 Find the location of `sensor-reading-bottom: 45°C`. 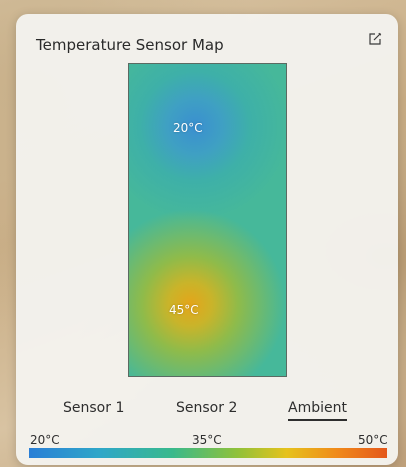

sensor-reading-bottom: 45°C is located at coordinates (184, 310).